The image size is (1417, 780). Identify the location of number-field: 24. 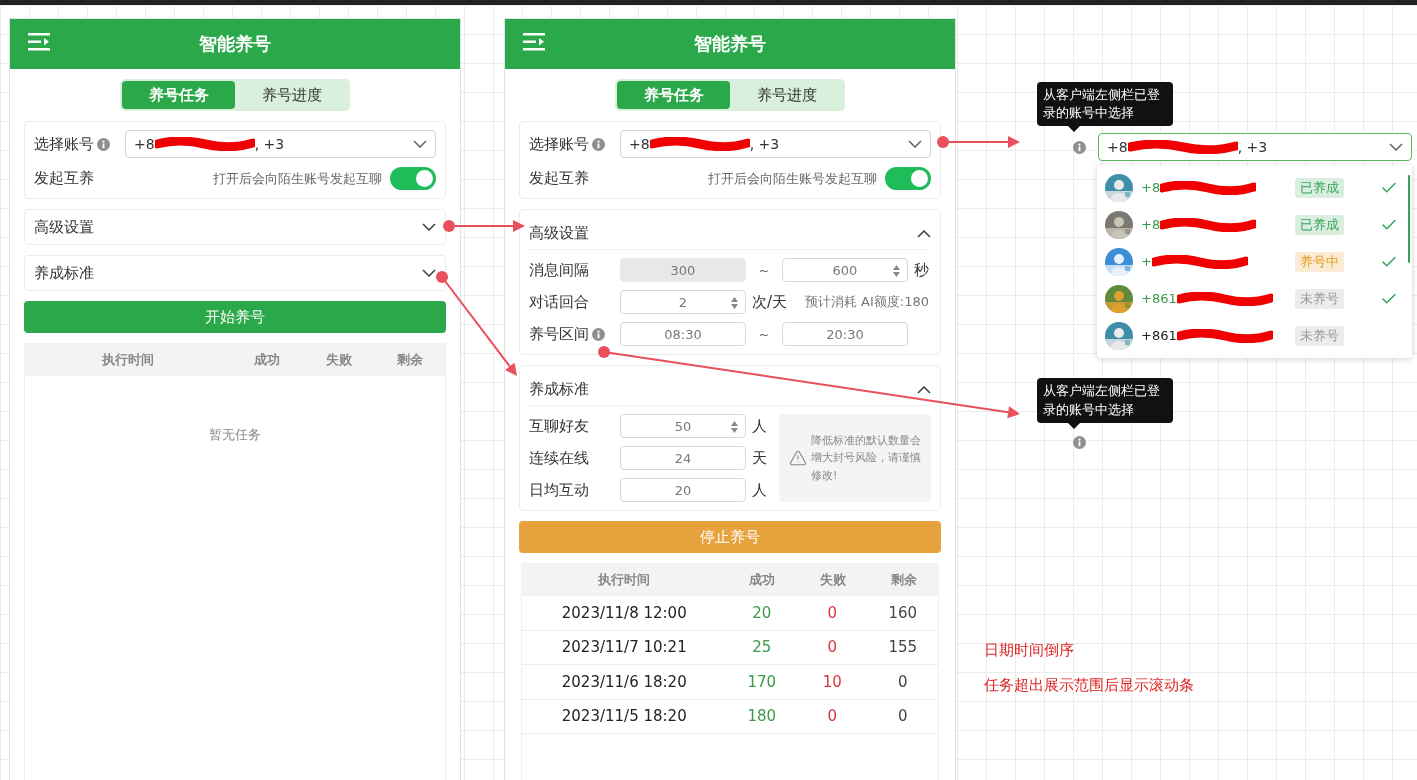
(683, 458).